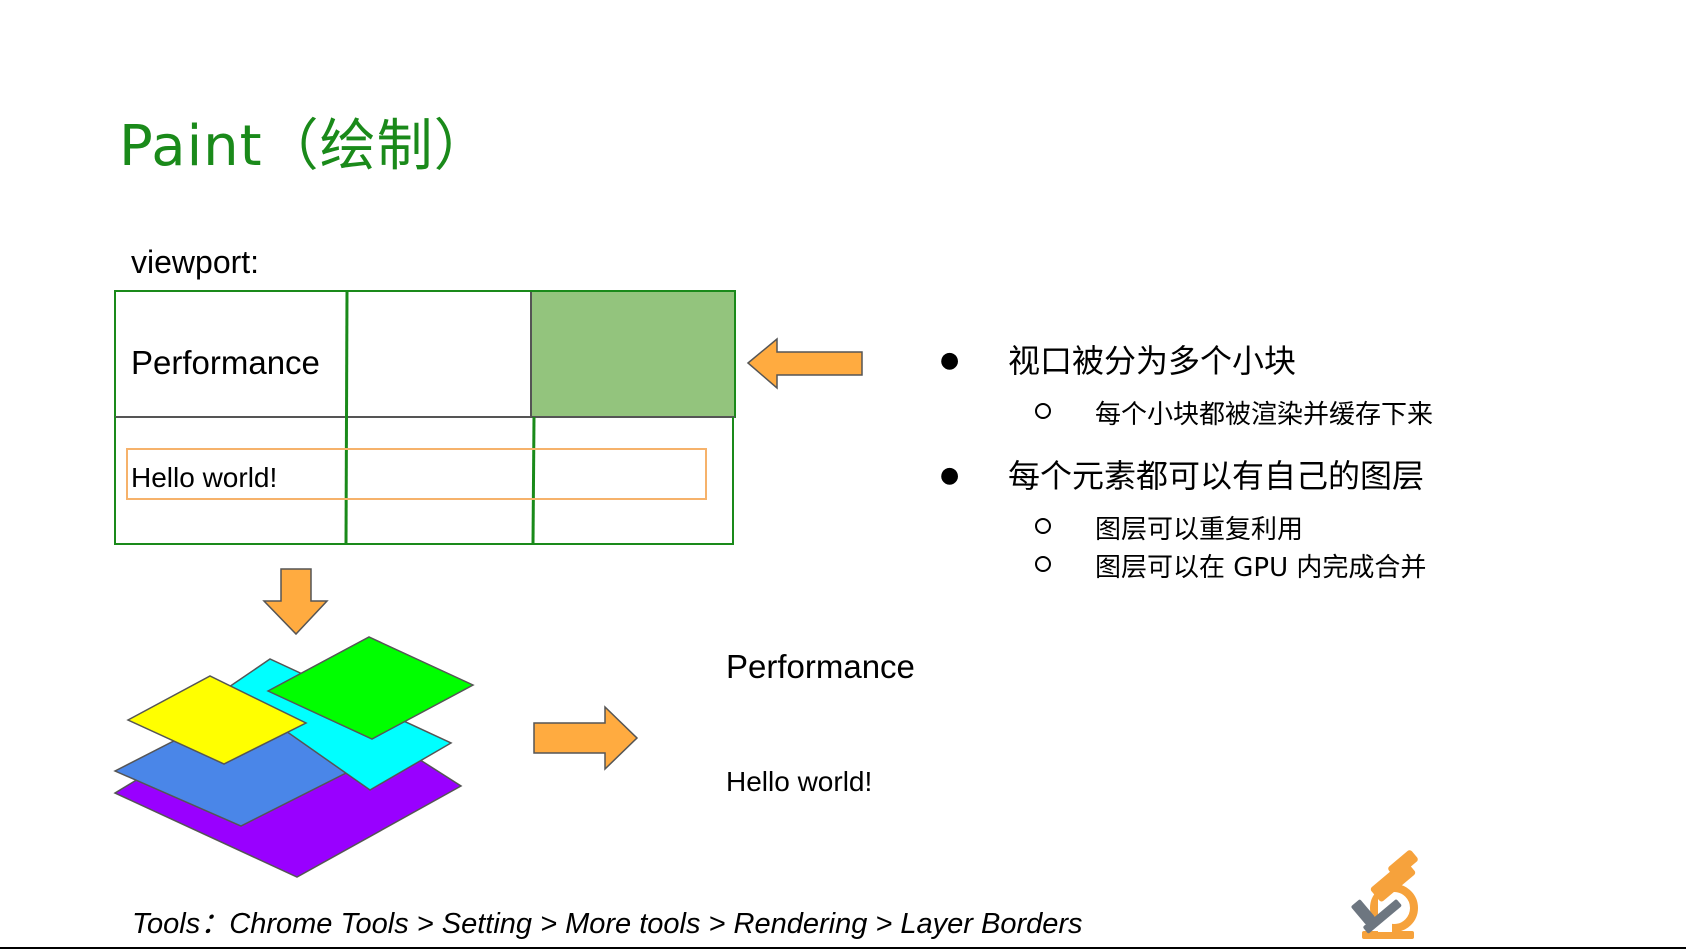 The width and height of the screenshot is (1686, 949). What do you see at coordinates (1261, 568) in the screenshot?
I see `sub-bullet-2-2: 图层可以在 GPU 内完成合并` at bounding box center [1261, 568].